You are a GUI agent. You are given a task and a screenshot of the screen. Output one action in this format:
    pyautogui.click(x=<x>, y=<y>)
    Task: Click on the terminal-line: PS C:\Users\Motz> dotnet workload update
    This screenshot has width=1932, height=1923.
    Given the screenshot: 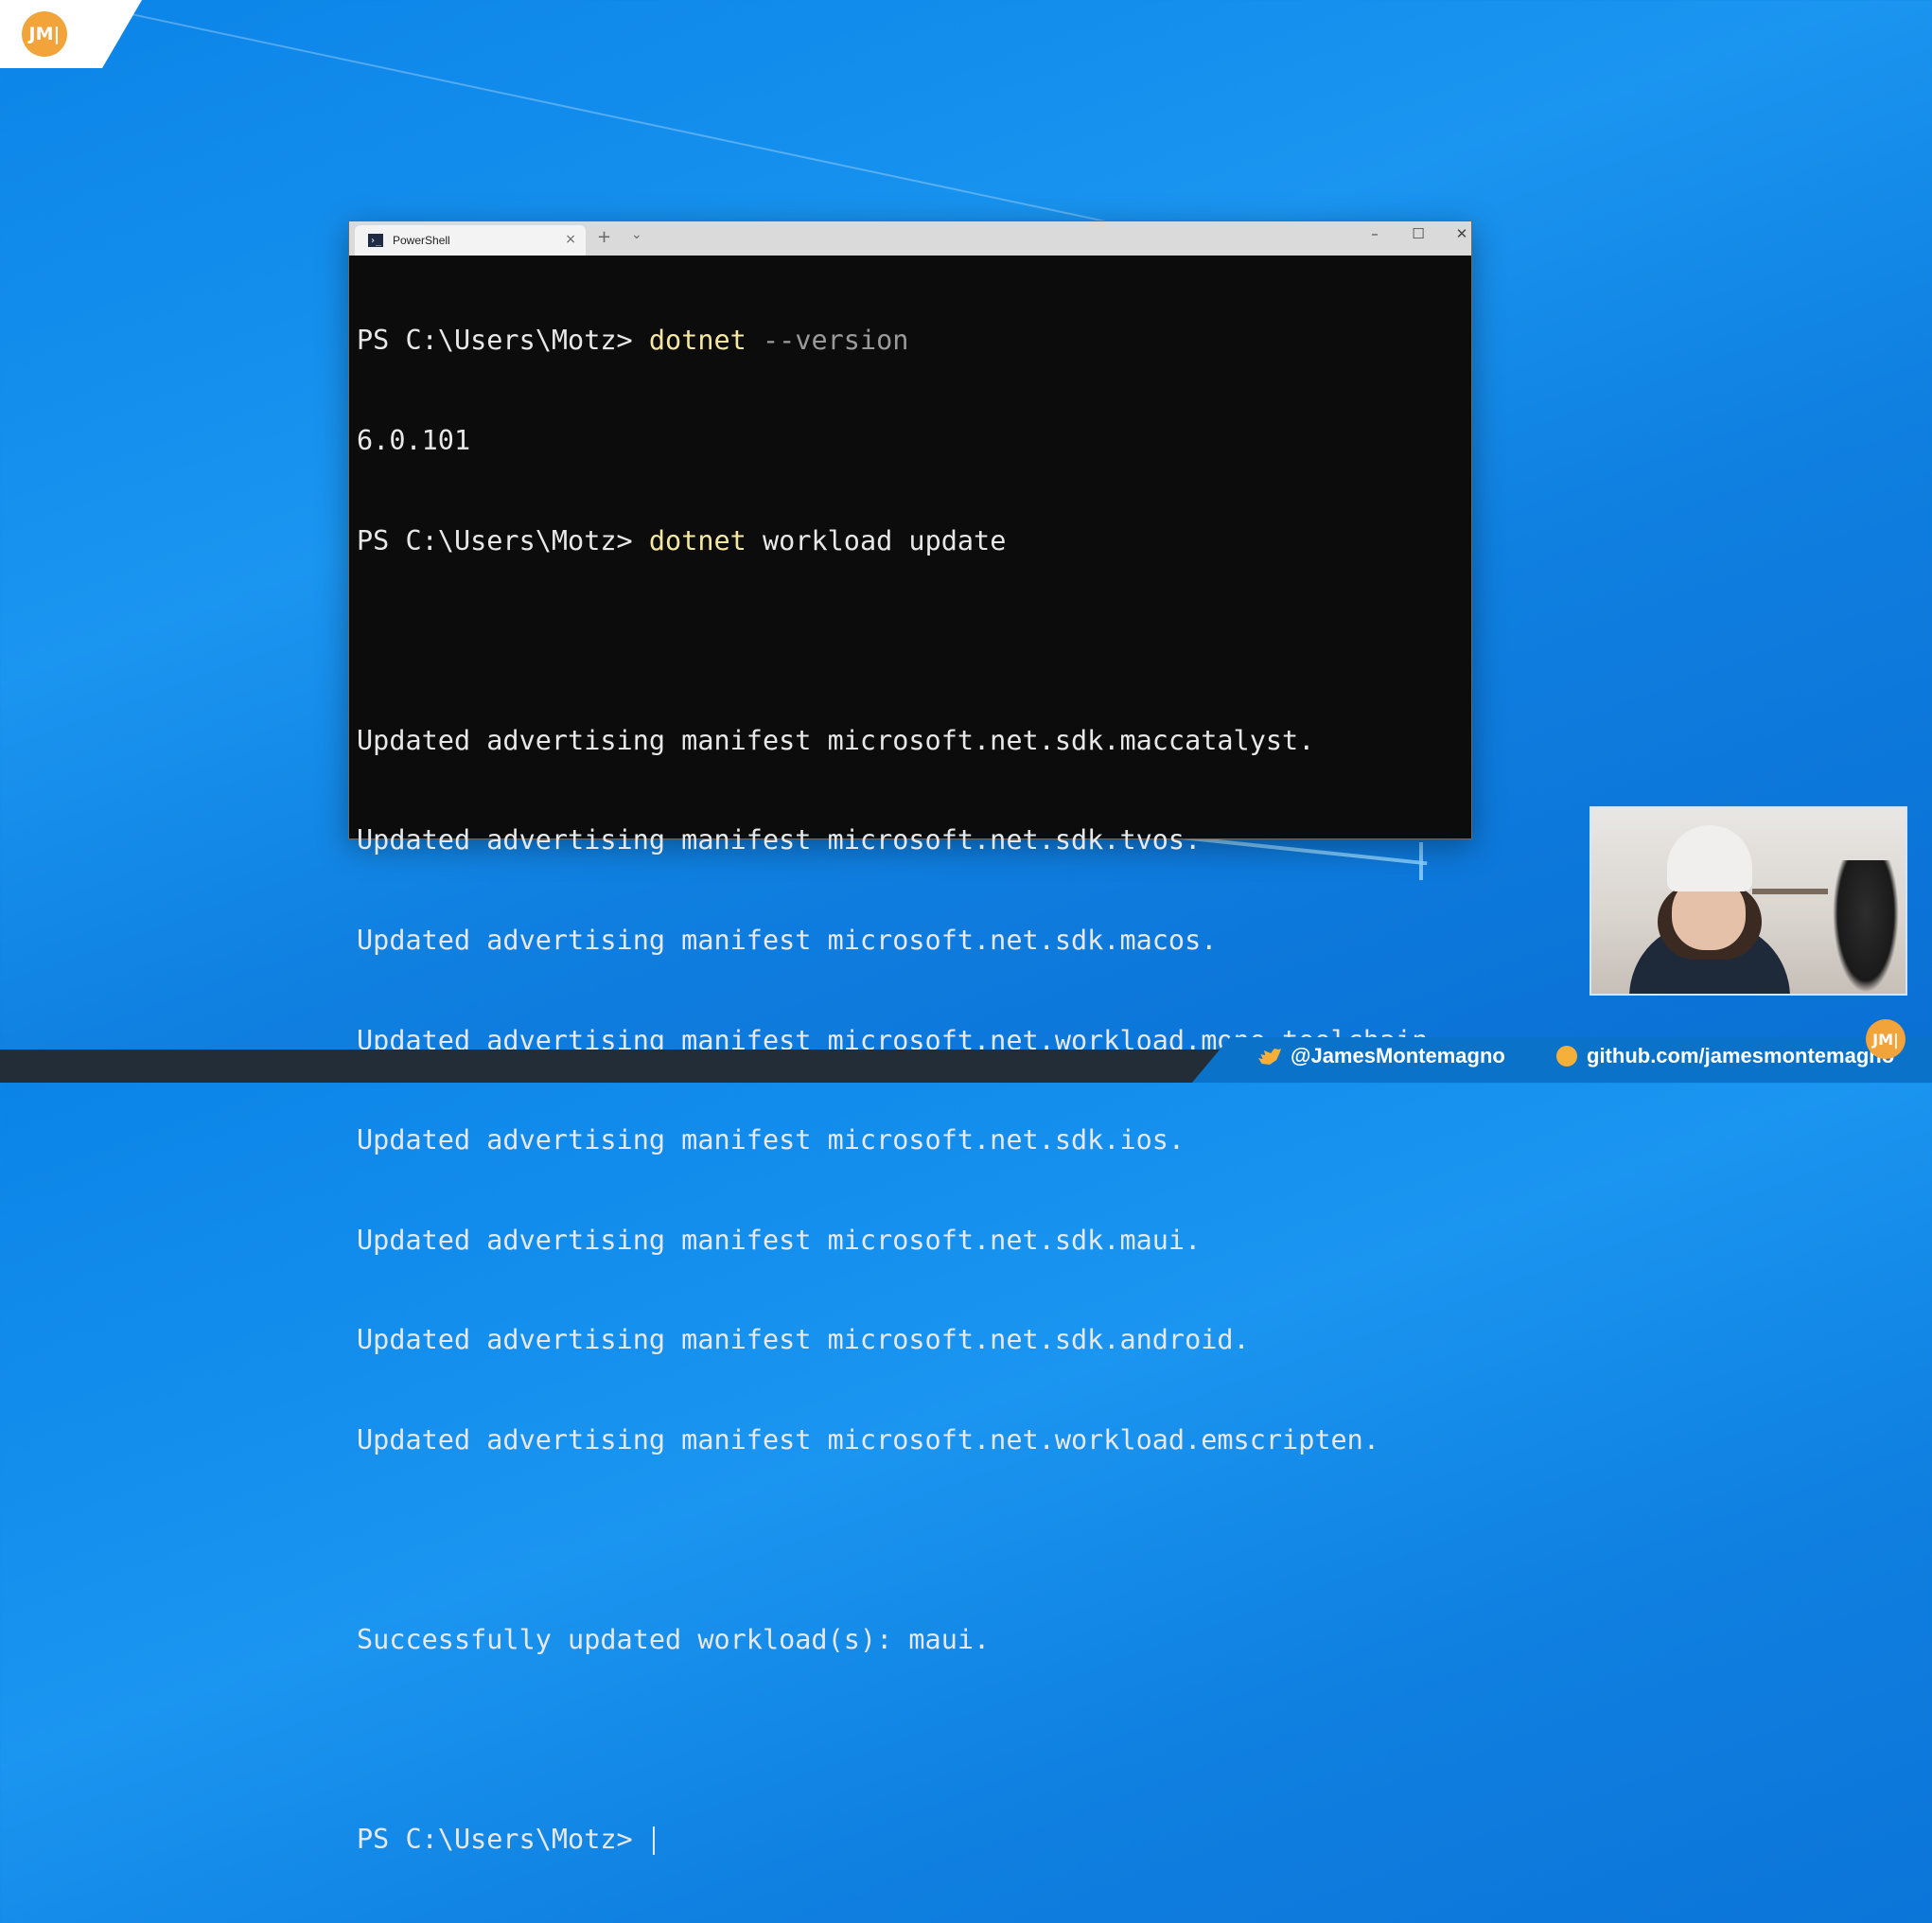 What is the action you would take?
    pyautogui.click(x=914, y=541)
    